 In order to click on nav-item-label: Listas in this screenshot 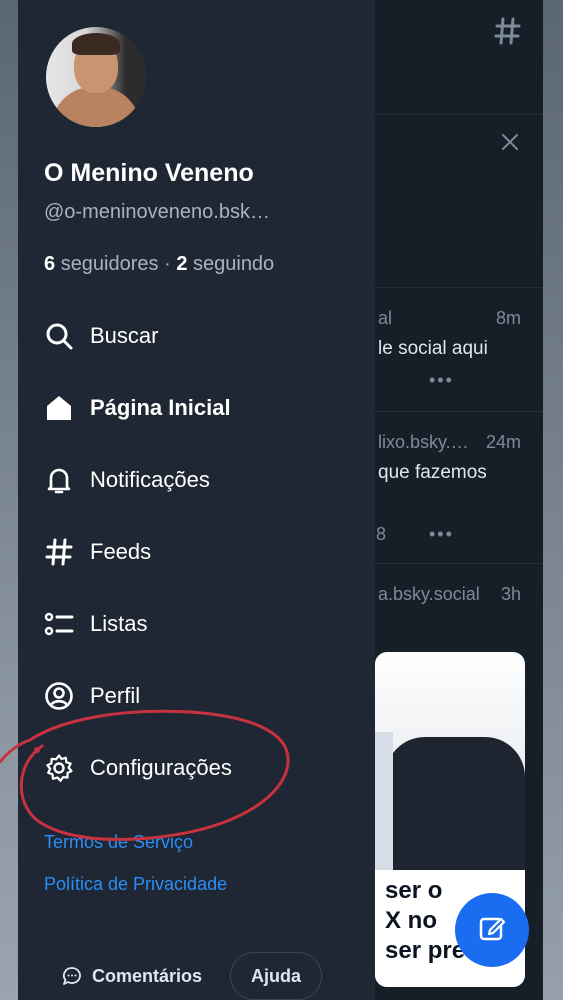, I will do `click(119, 623)`.